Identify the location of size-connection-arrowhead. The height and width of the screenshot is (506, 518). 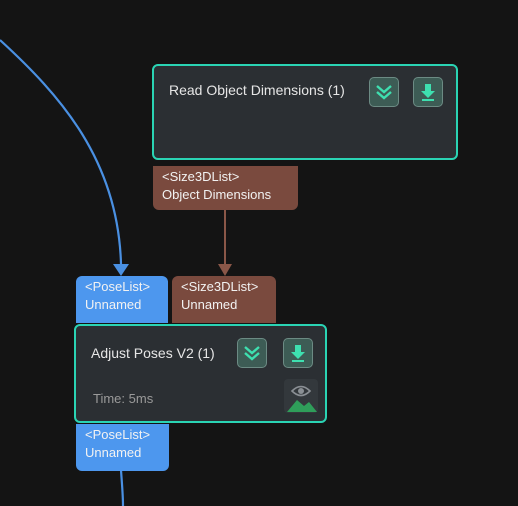
(225, 270).